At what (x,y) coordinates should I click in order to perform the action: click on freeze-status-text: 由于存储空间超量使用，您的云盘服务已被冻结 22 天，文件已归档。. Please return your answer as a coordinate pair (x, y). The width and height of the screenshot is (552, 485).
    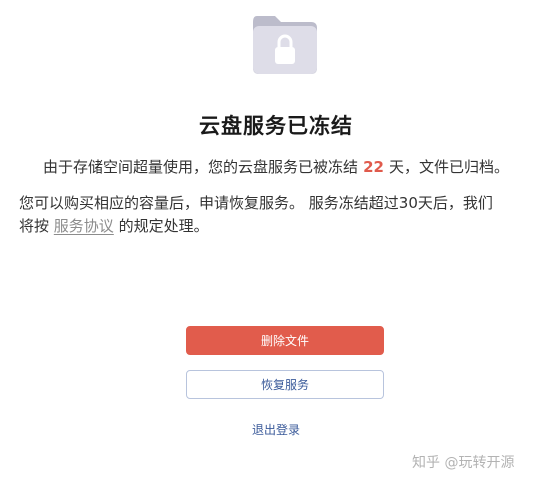
    Looking at the image, I should click on (276, 166).